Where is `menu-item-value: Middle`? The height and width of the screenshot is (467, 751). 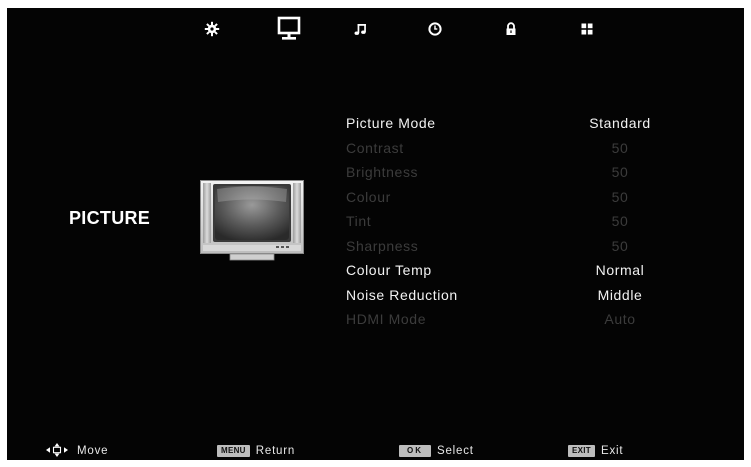 menu-item-value: Middle is located at coordinates (620, 294).